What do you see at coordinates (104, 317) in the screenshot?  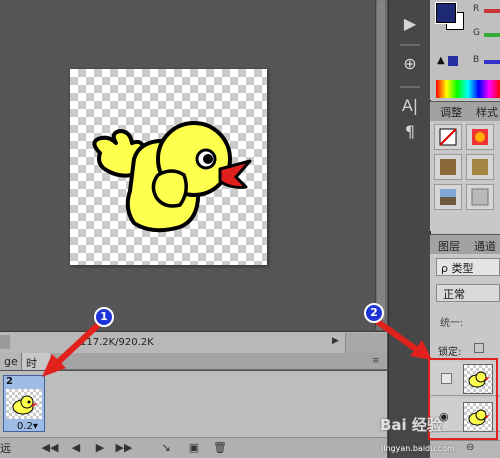 I see `step-badge-1: 1` at bounding box center [104, 317].